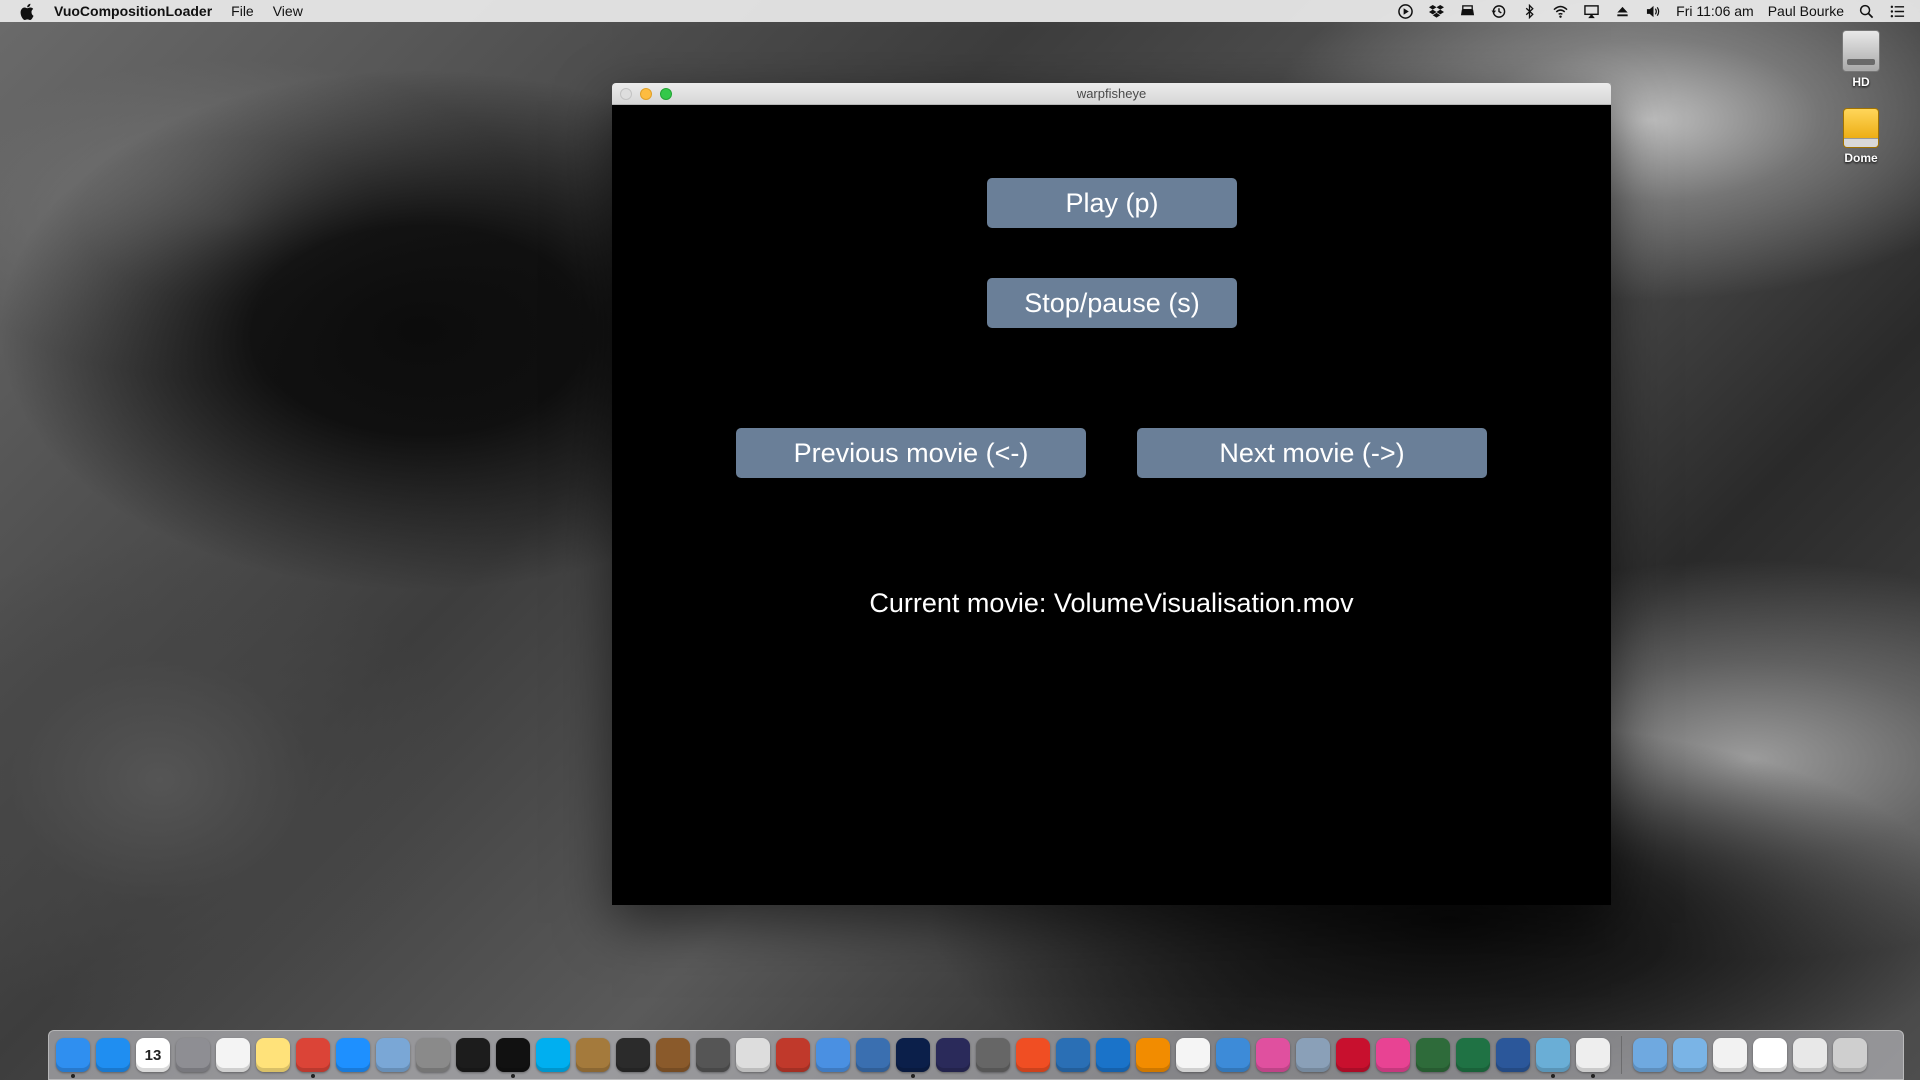  What do you see at coordinates (1033, 1055) in the screenshot?
I see `app-icon` at bounding box center [1033, 1055].